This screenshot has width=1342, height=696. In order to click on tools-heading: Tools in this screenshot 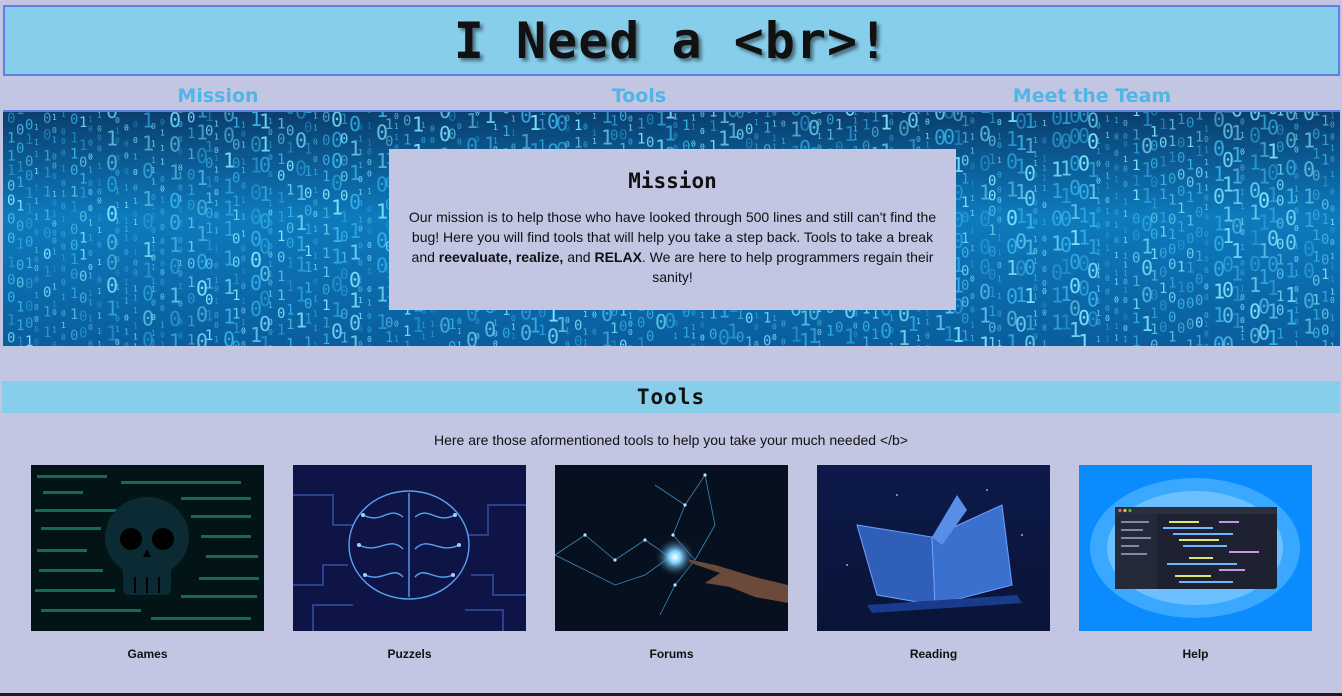, I will do `click(671, 397)`.